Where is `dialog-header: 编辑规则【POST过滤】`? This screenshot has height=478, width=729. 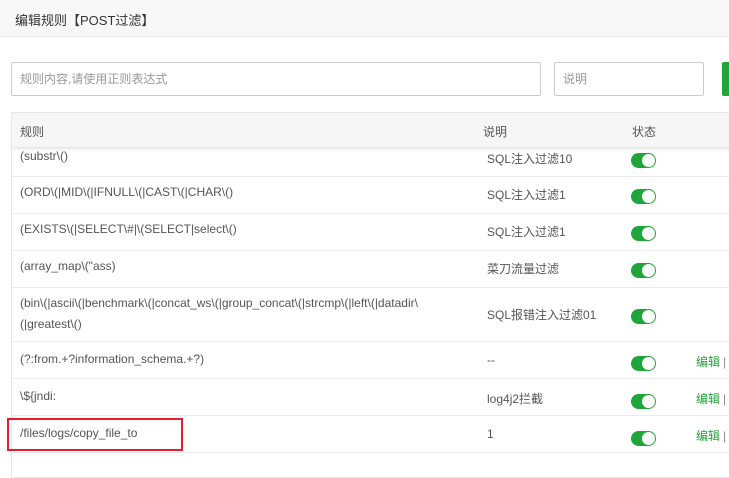
dialog-header: 编辑规则【POST过滤】 is located at coordinates (364, 18).